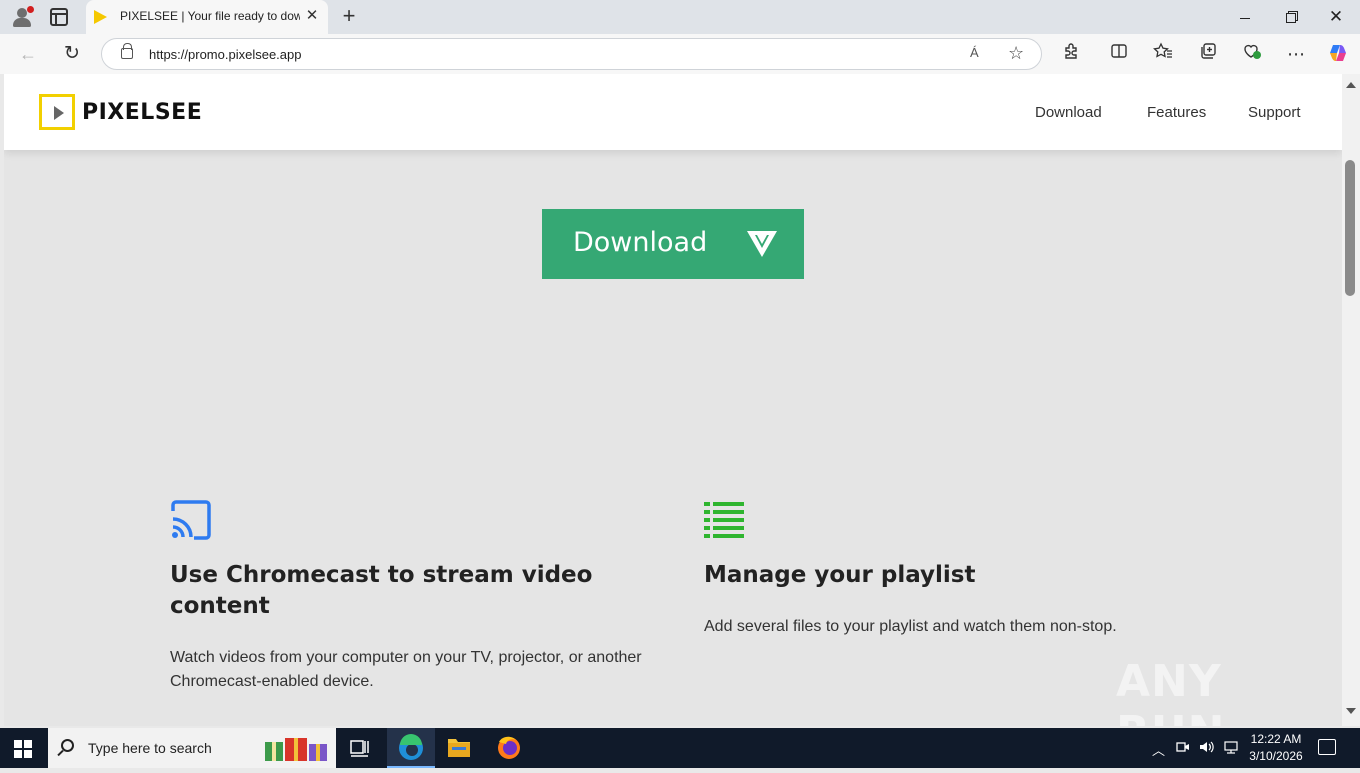 The image size is (1360, 773). Describe the element at coordinates (1170, 691) in the screenshot. I see `anyrun-watermark: ANY RUN` at that location.